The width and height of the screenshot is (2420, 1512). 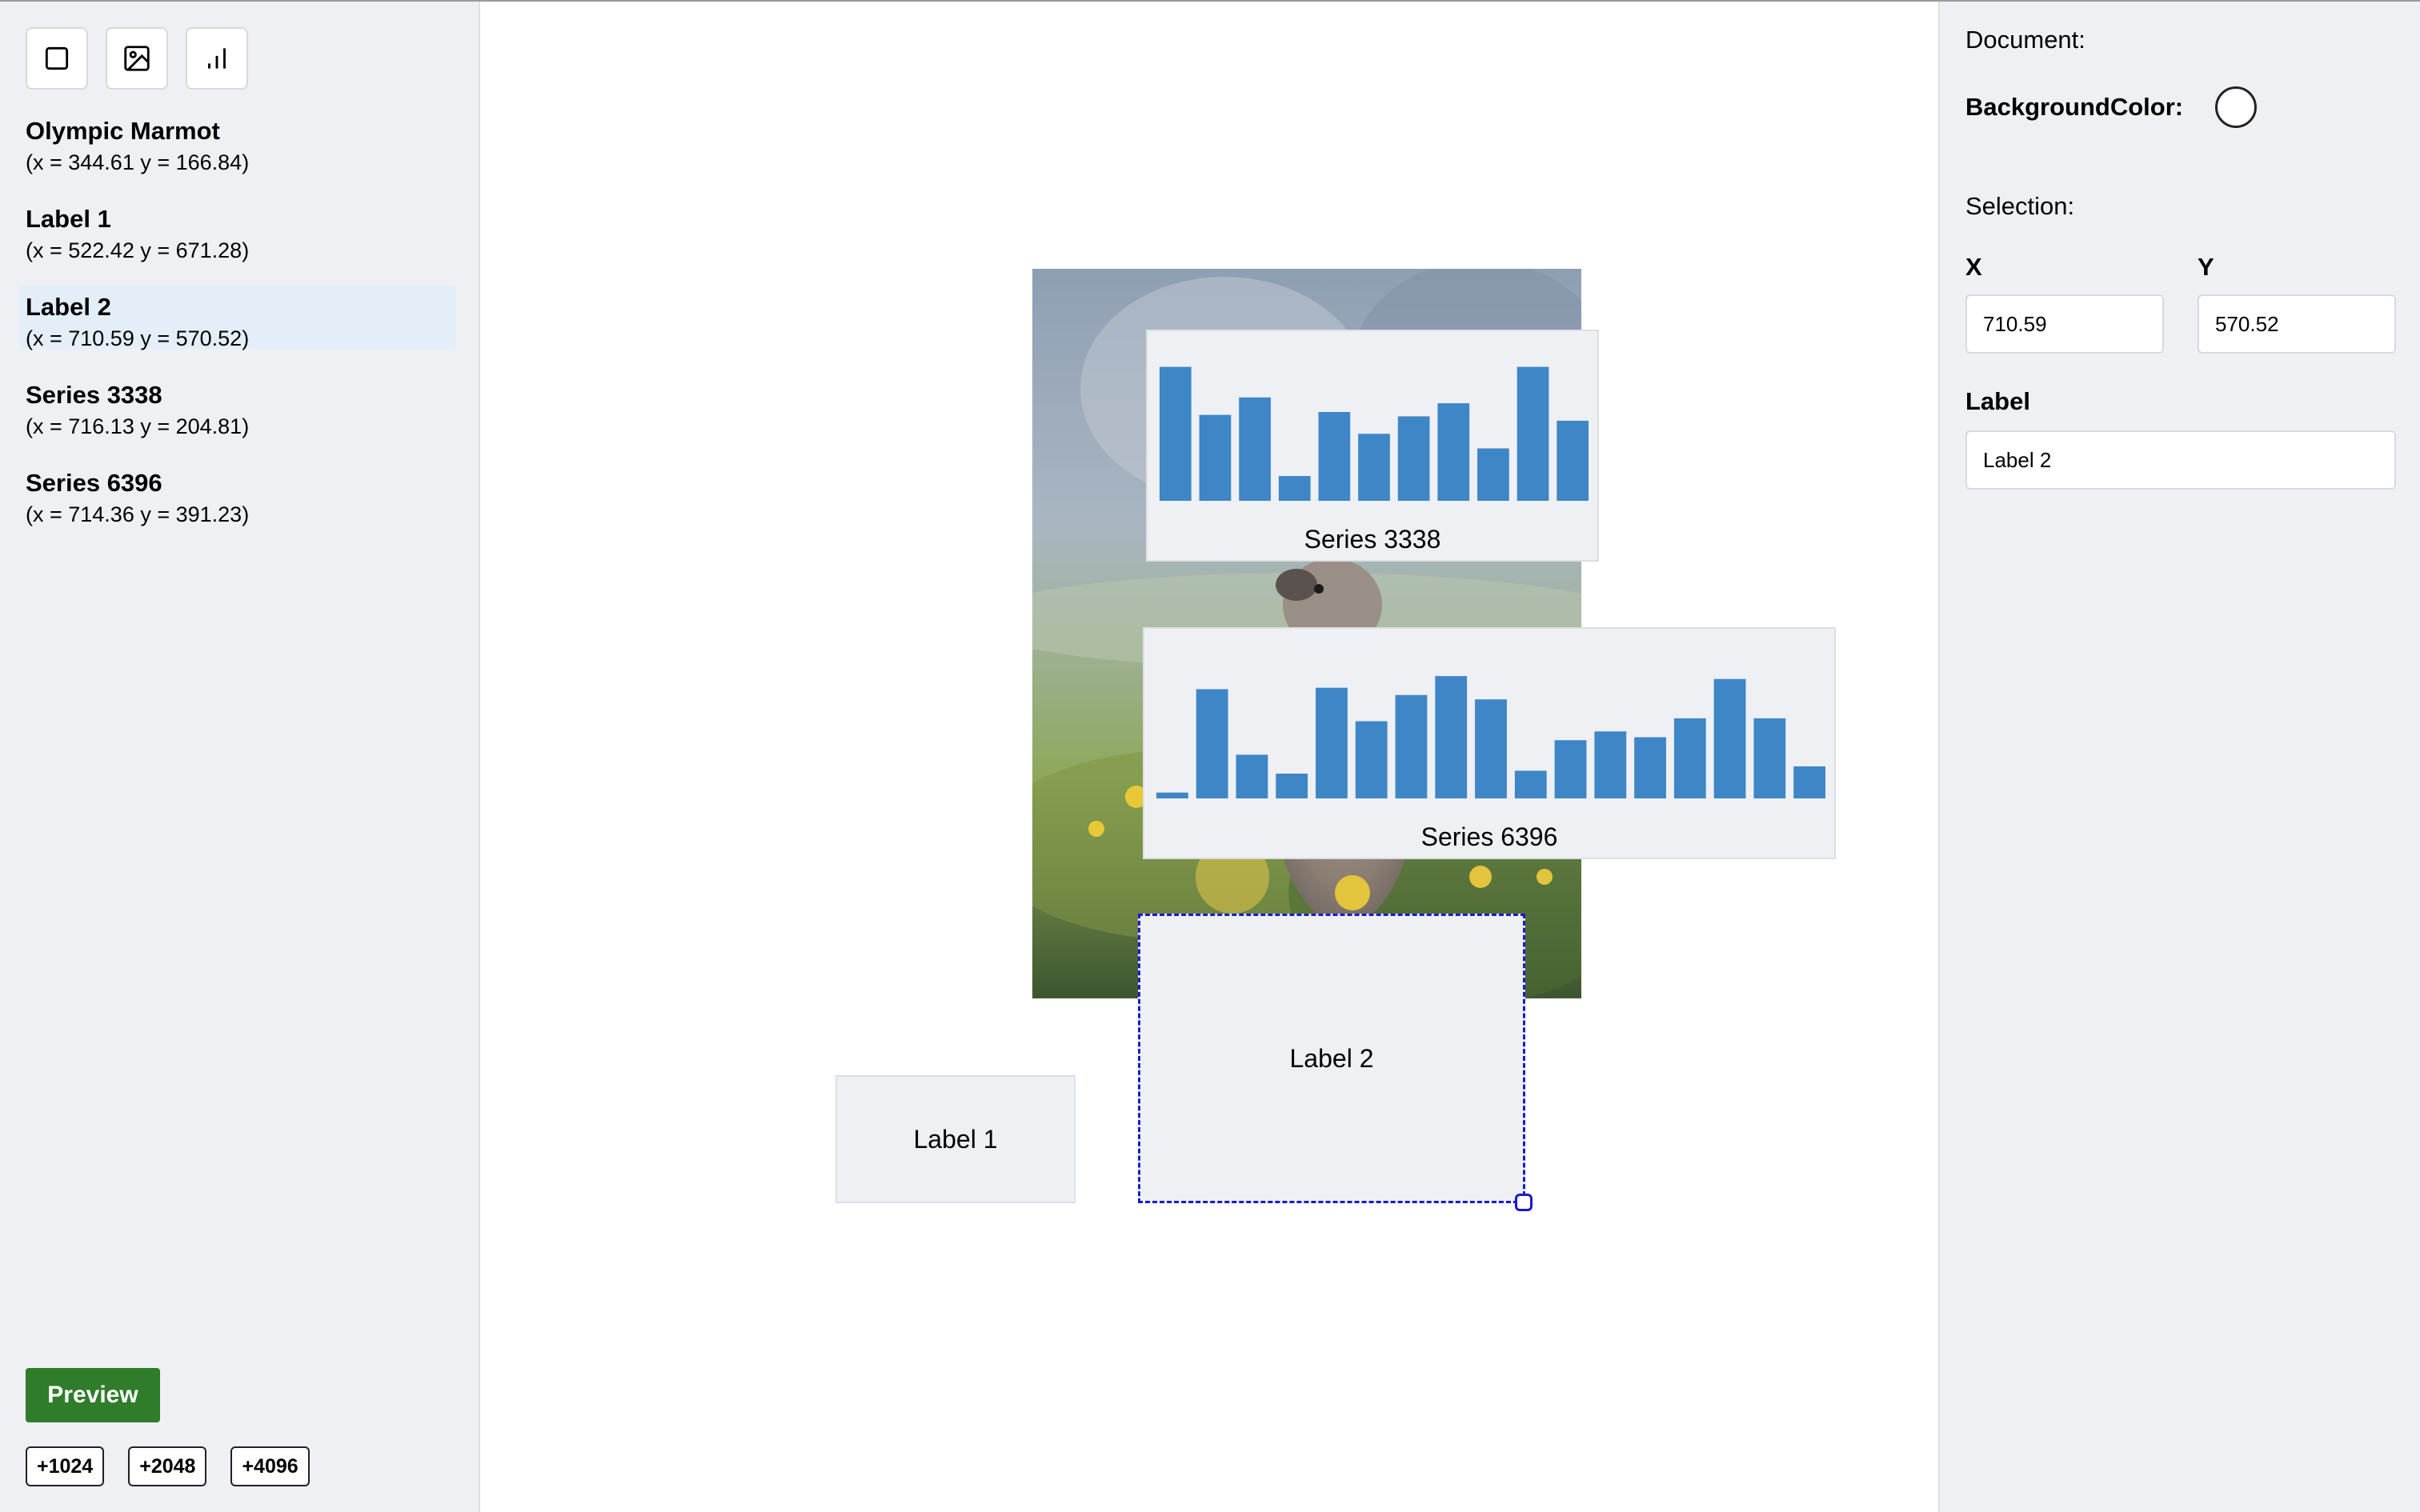 I want to click on rectangle-icon, so click(x=57, y=58).